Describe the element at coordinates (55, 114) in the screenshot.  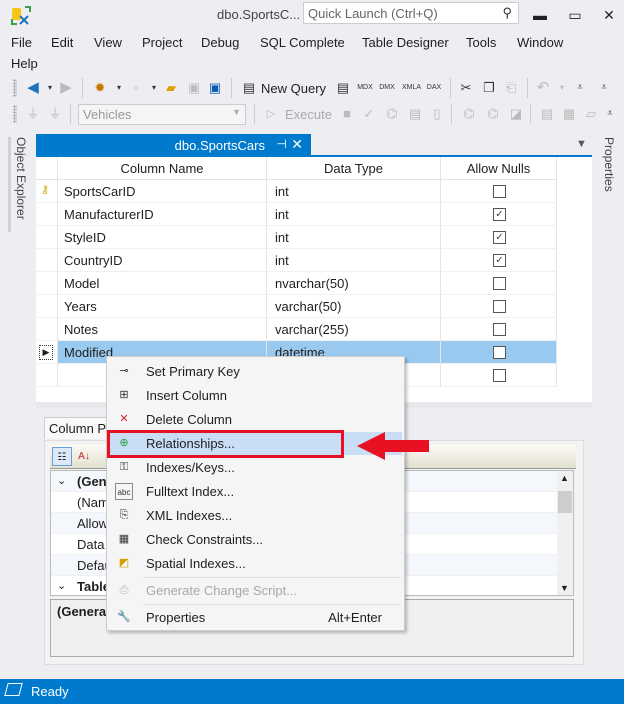
I see `change-connection-icon: ⏚` at that location.